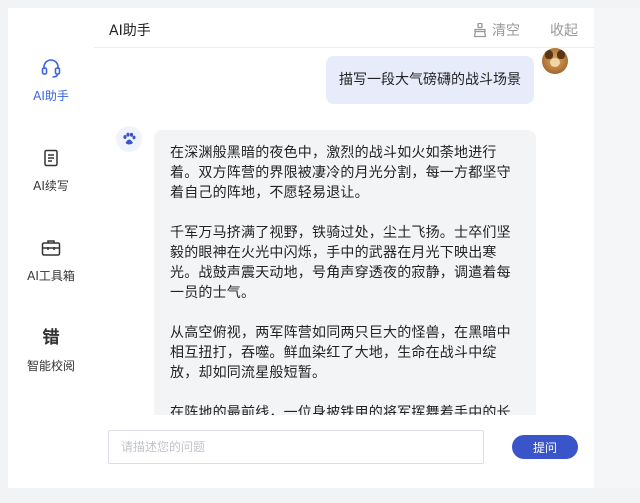  What do you see at coordinates (617, 248) in the screenshot?
I see `background-strip` at bounding box center [617, 248].